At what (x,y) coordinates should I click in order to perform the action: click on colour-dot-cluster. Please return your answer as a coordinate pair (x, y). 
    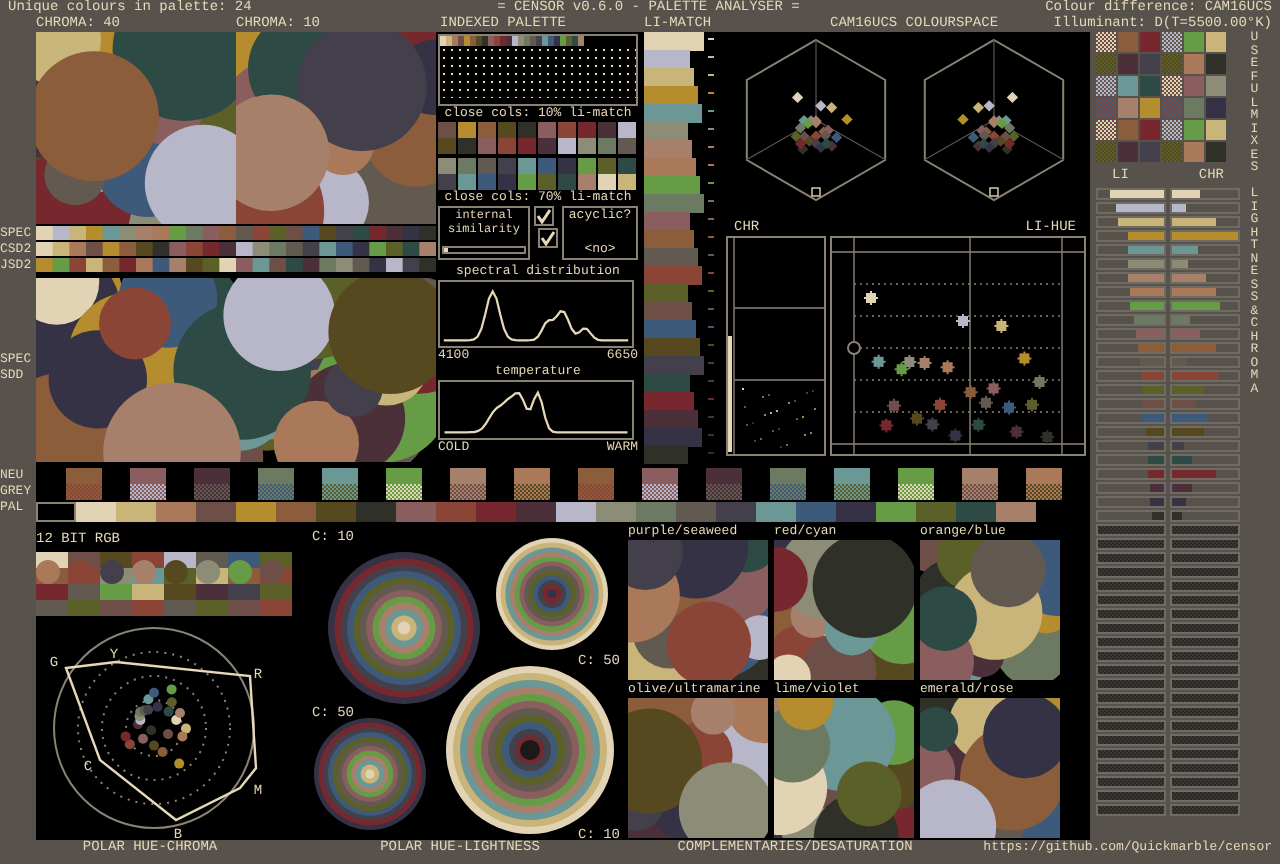
    Looking at the image, I should click on (155, 726).